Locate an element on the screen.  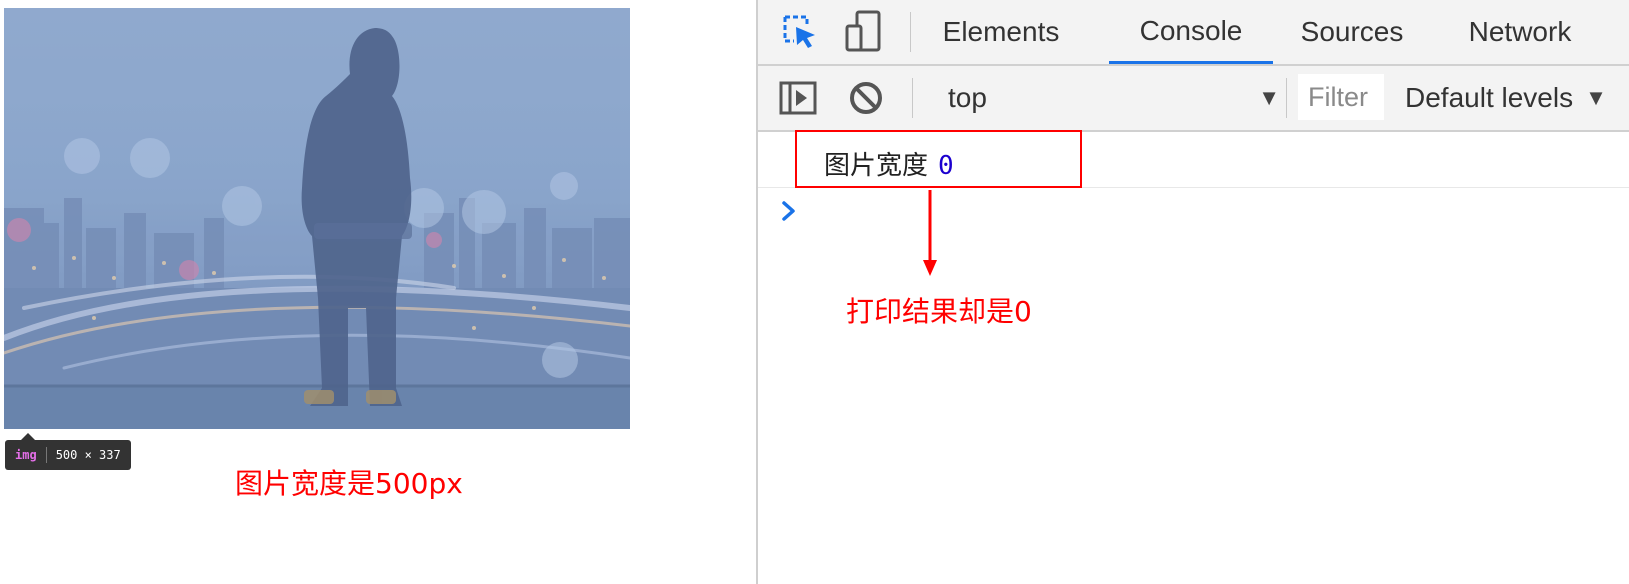
log-levels-selector: Default levels ▼ is located at coordinates (1517, 98).